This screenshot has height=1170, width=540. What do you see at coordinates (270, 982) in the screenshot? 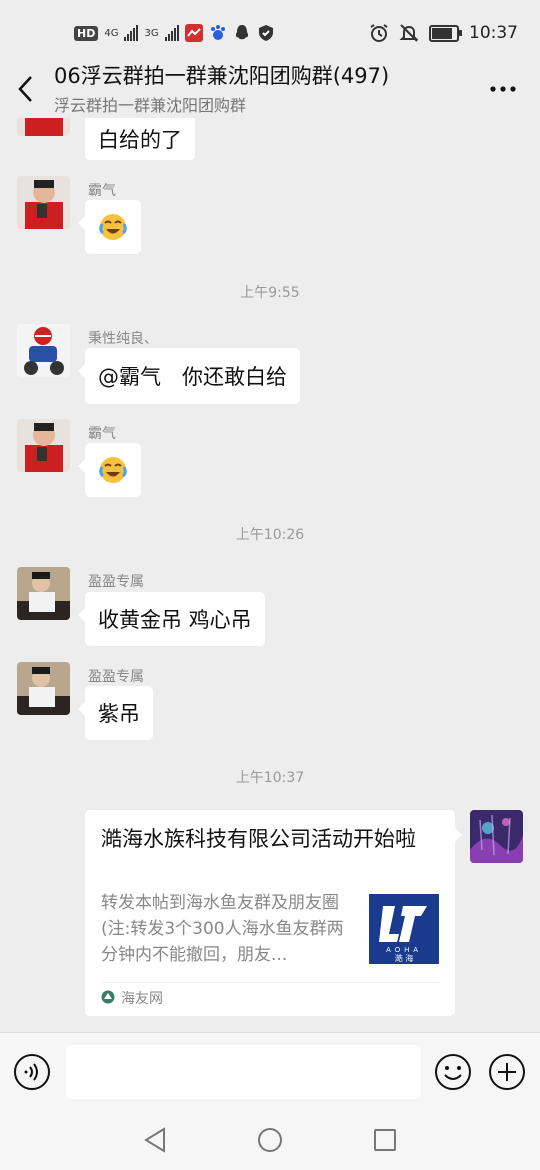
I see `card-divider` at bounding box center [270, 982].